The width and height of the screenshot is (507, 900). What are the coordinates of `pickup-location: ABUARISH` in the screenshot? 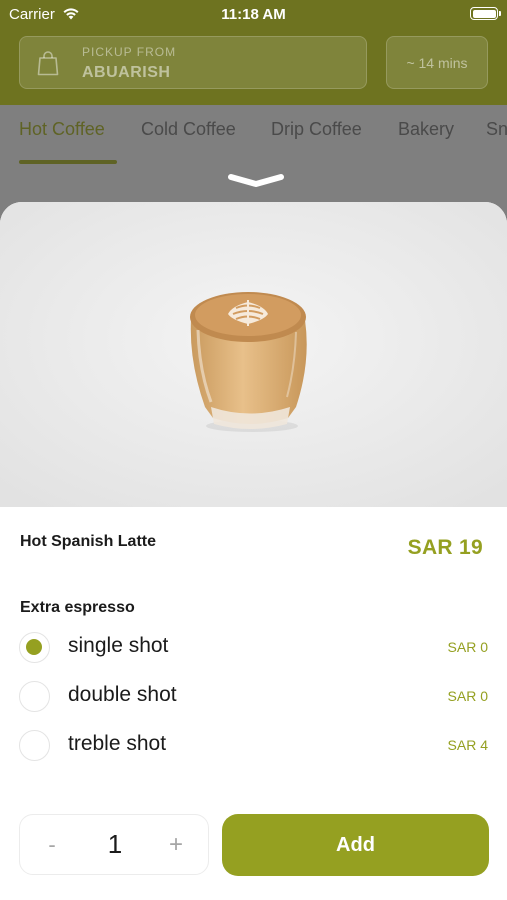 It's located at (126, 72).